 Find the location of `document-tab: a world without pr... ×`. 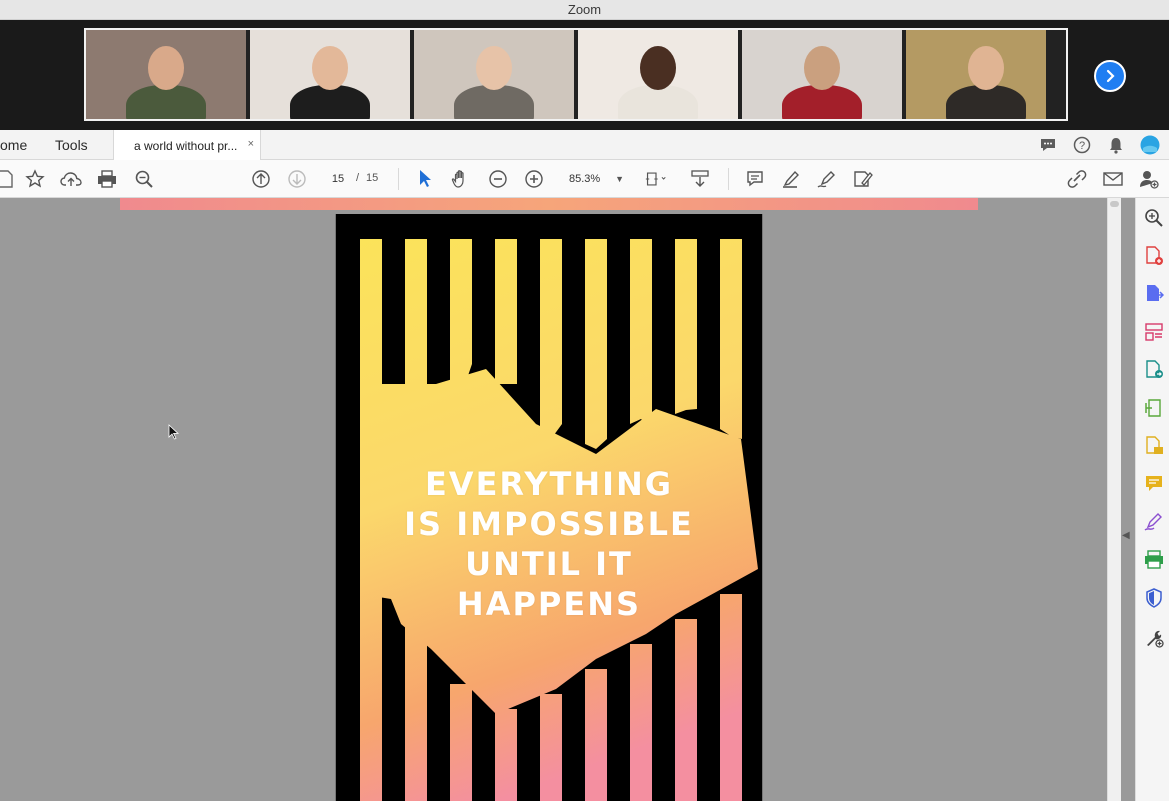

document-tab: a world without pr... × is located at coordinates (187, 145).